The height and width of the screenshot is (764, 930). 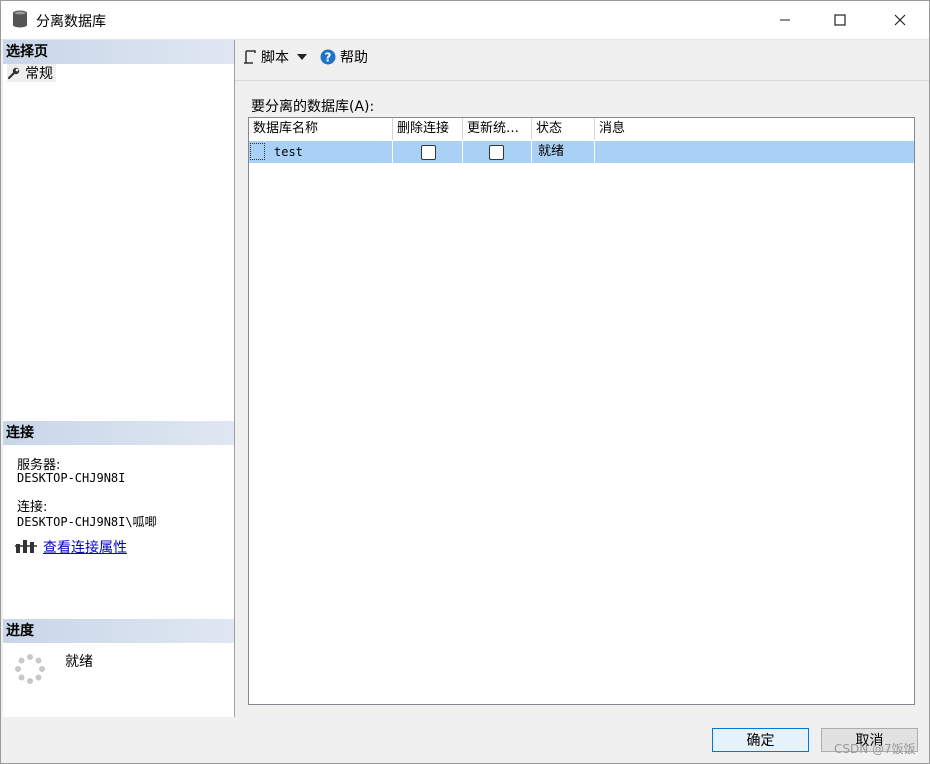 I want to click on progress-status: 就绪, so click(x=79, y=662).